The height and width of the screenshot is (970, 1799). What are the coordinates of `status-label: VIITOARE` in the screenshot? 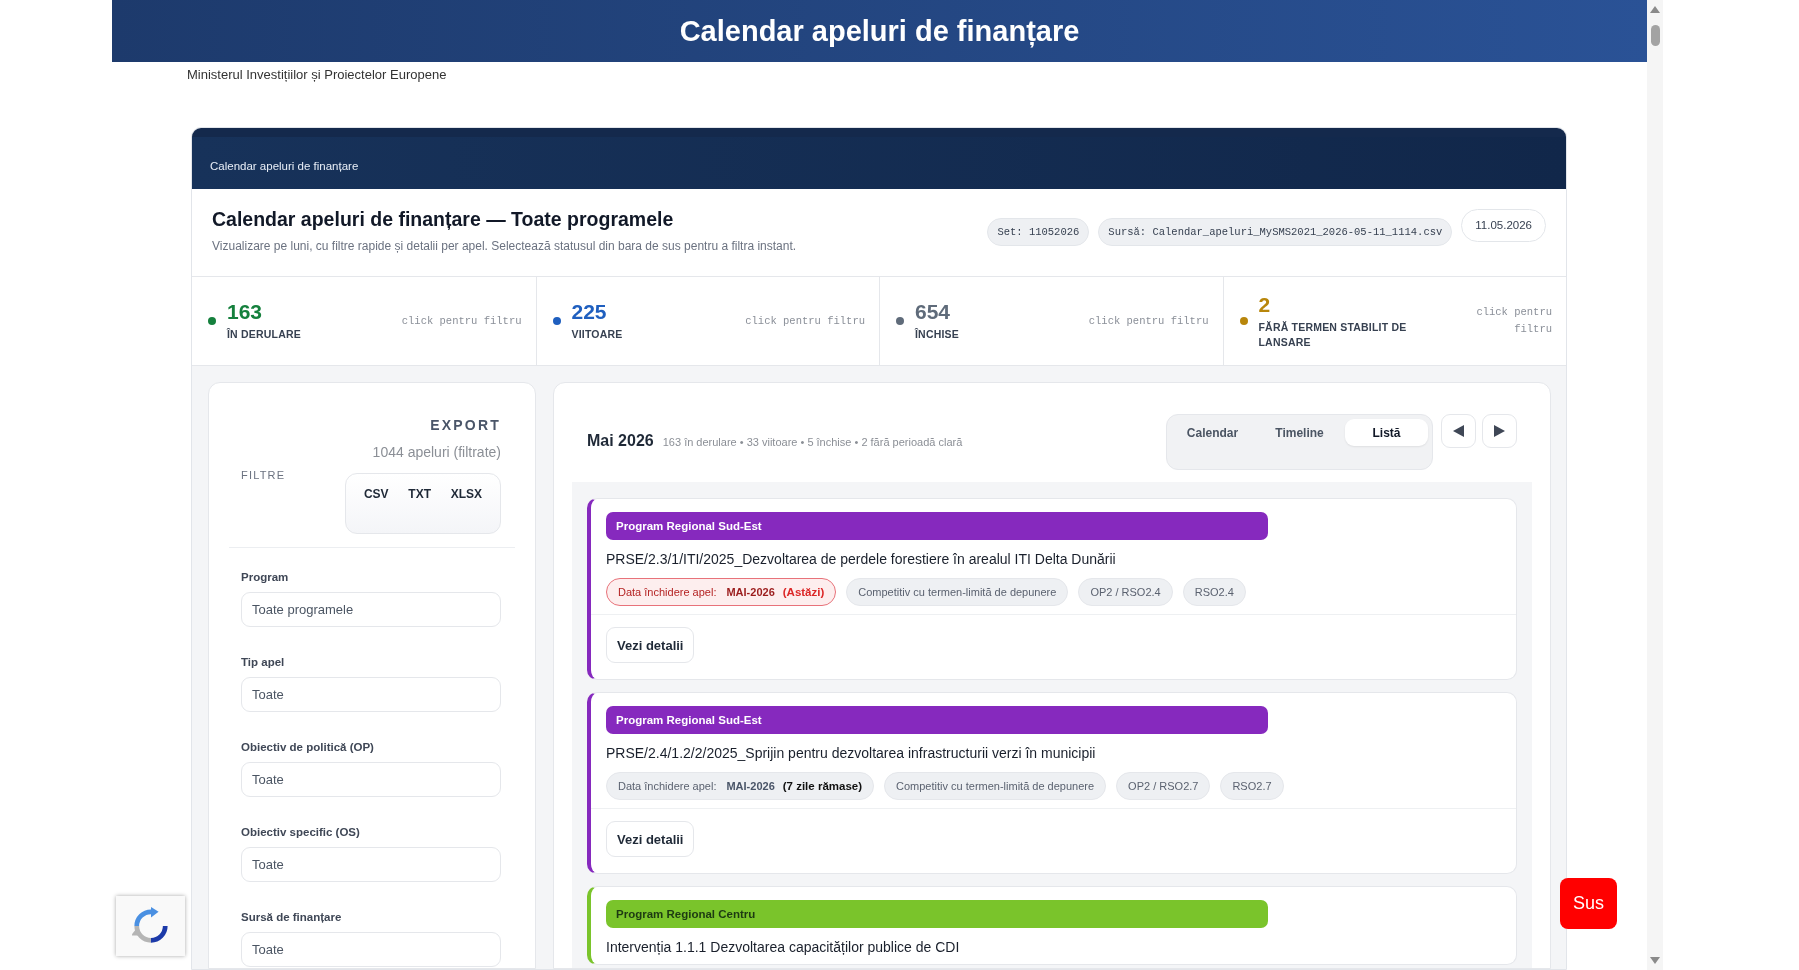 It's located at (597, 334).